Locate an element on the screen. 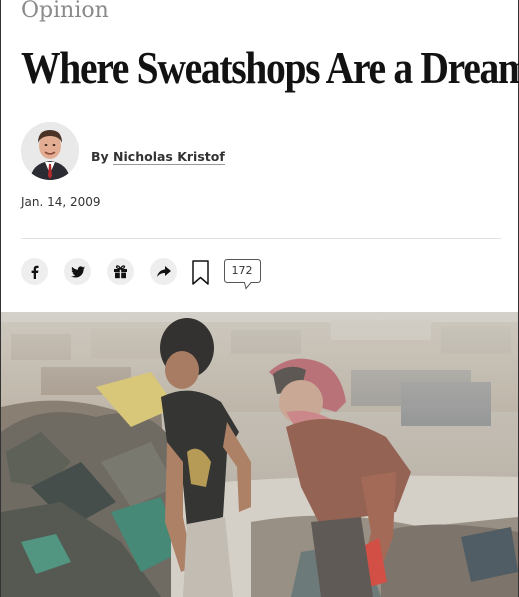 The width and height of the screenshot is (519, 597). twitter-share-button is located at coordinates (77, 271).